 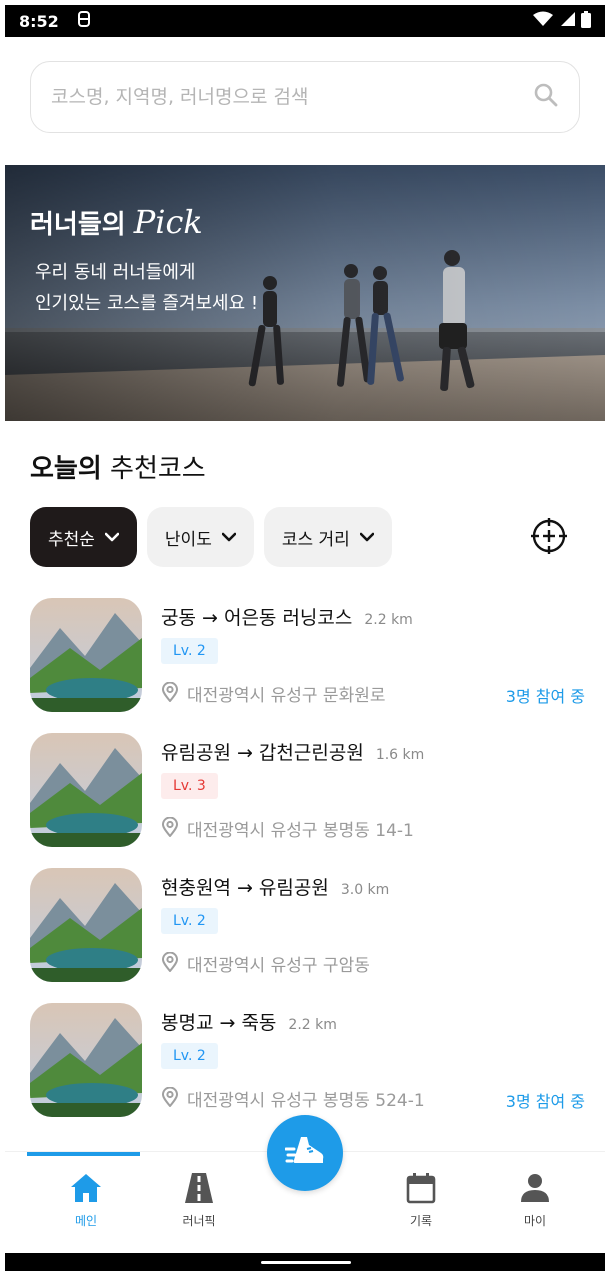 I want to click on banner-title-main: 러너들의, so click(x=78, y=225).